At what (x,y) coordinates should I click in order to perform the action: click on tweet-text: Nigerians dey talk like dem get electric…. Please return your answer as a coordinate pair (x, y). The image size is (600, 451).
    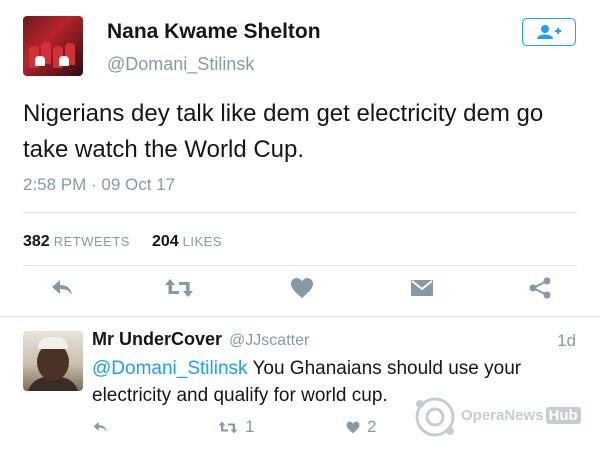
    Looking at the image, I should click on (283, 131).